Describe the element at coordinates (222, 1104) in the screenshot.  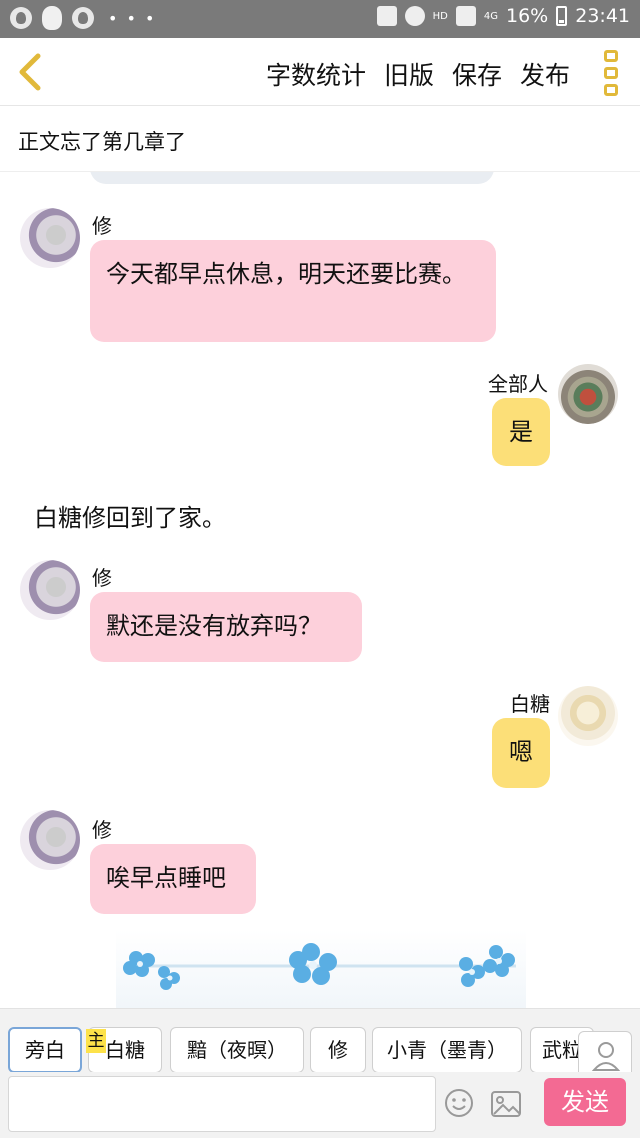
I see `message-input` at that location.